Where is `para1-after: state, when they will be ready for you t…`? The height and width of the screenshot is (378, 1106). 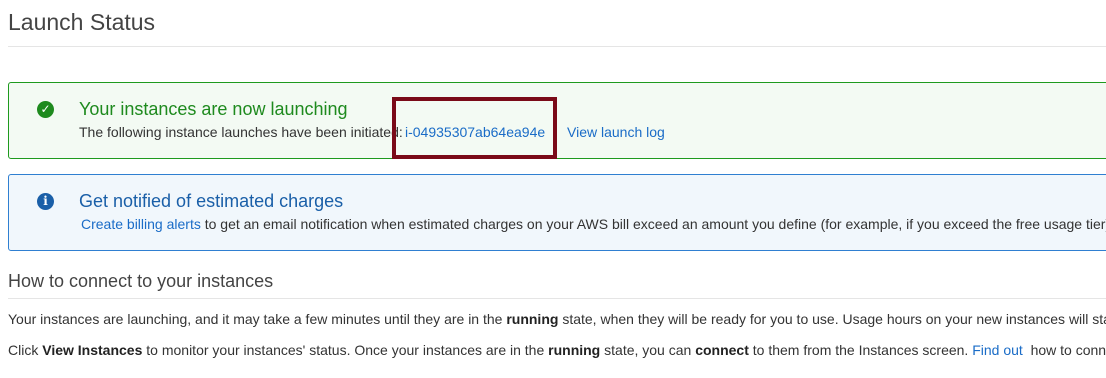 para1-after: state, when they will be ready for you t… is located at coordinates (832, 319).